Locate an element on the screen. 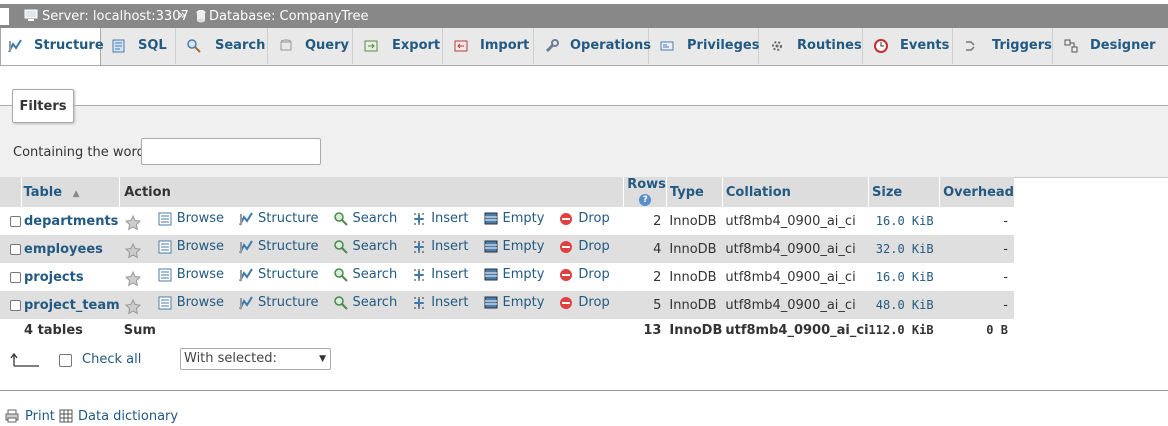 The image size is (1168, 426). header-table: Table ▲ is located at coordinates (71, 192).